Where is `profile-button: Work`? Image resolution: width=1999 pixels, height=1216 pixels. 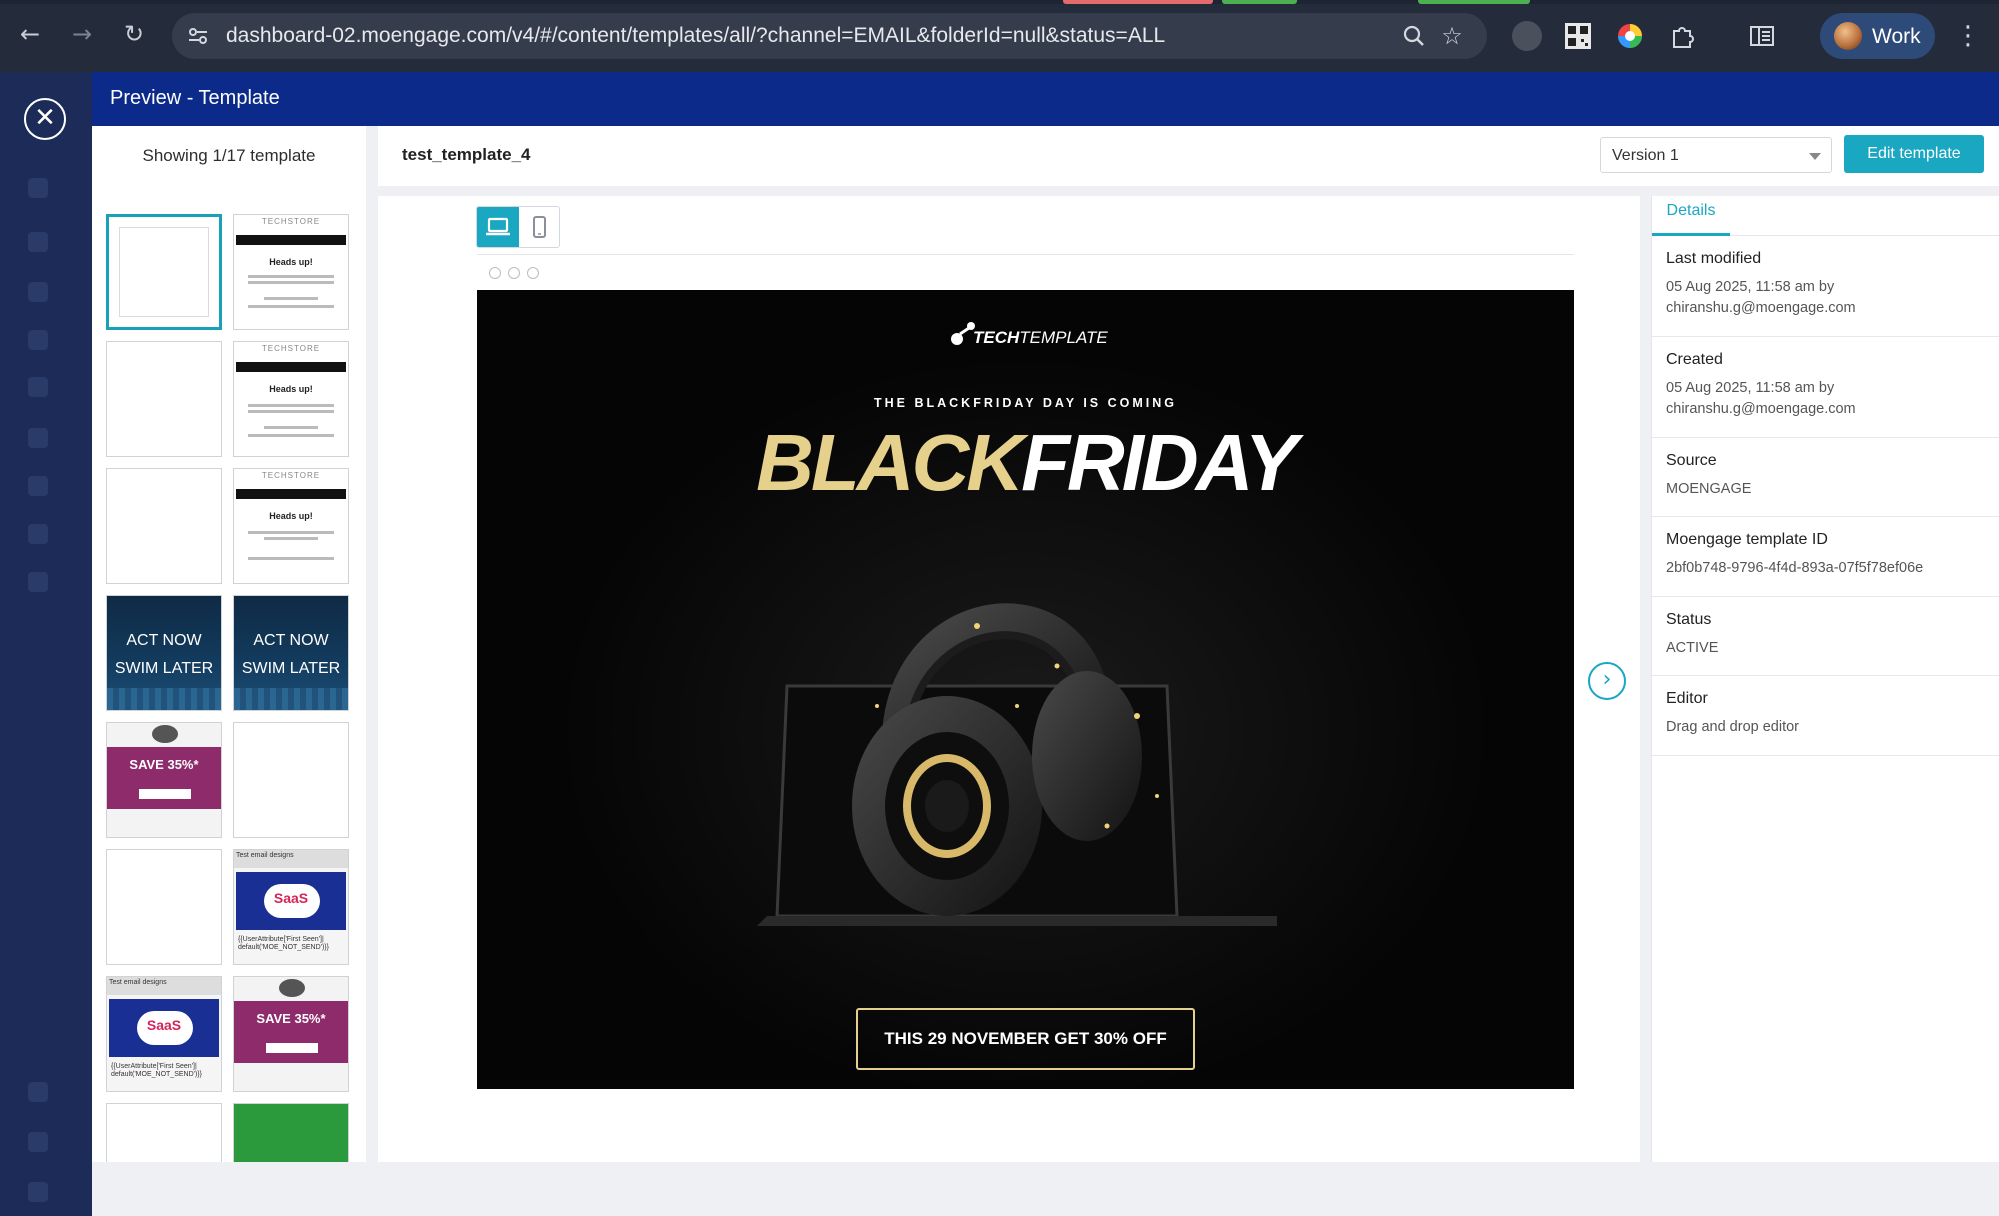 profile-button: Work is located at coordinates (1877, 36).